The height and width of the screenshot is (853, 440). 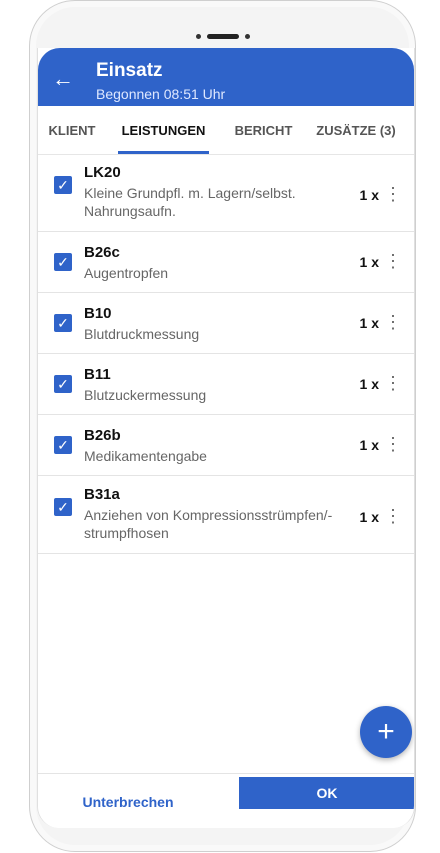 What do you see at coordinates (128, 802) in the screenshot?
I see `interrupt-button: Unterbrechen` at bounding box center [128, 802].